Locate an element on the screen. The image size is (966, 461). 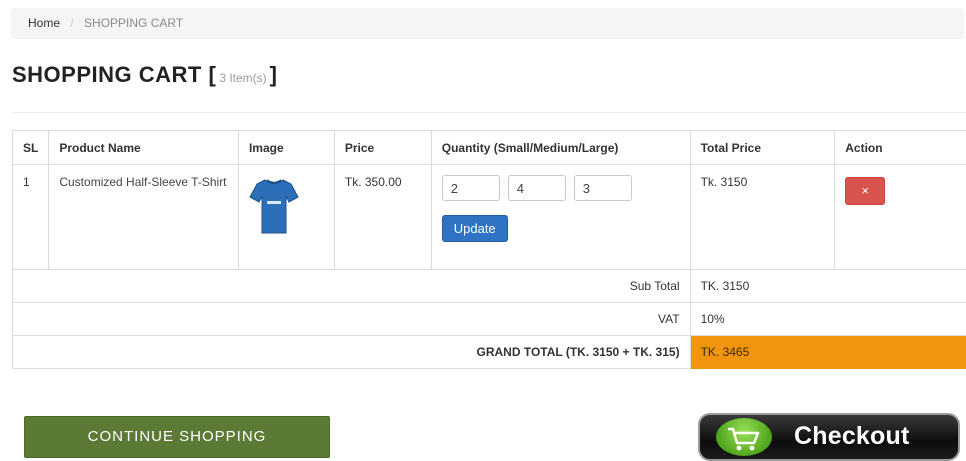
item-total: Tk. 3150 is located at coordinates (762, 217).